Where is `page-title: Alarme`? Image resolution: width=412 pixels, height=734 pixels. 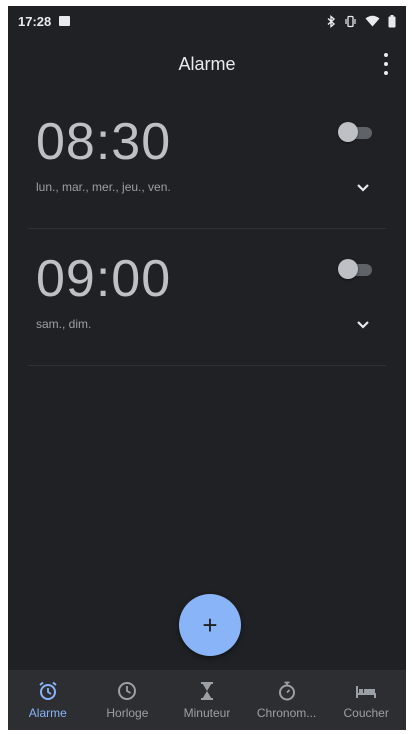 page-title: Alarme is located at coordinates (207, 63).